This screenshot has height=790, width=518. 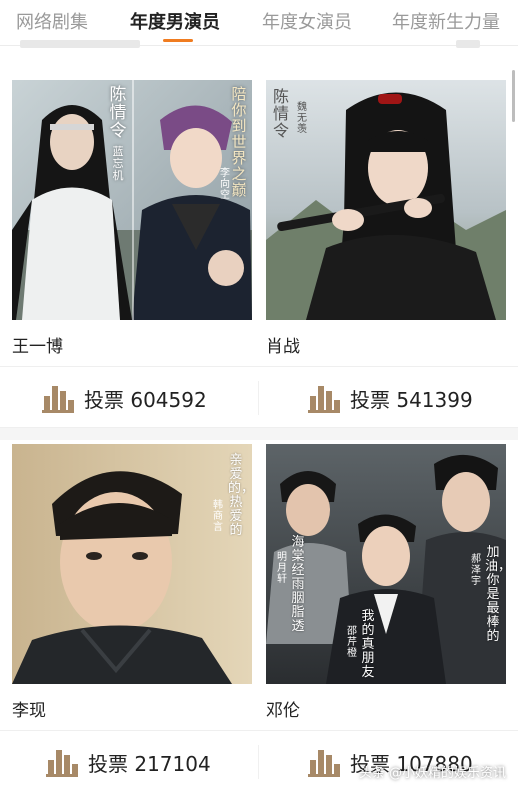 What do you see at coordinates (386, 564) in the screenshot?
I see `nominee-photo: 海棠经雨胭脂透 明月轩 我的真朋友 邵芹橙 加油，你是最棒的 郝泽宇` at bounding box center [386, 564].